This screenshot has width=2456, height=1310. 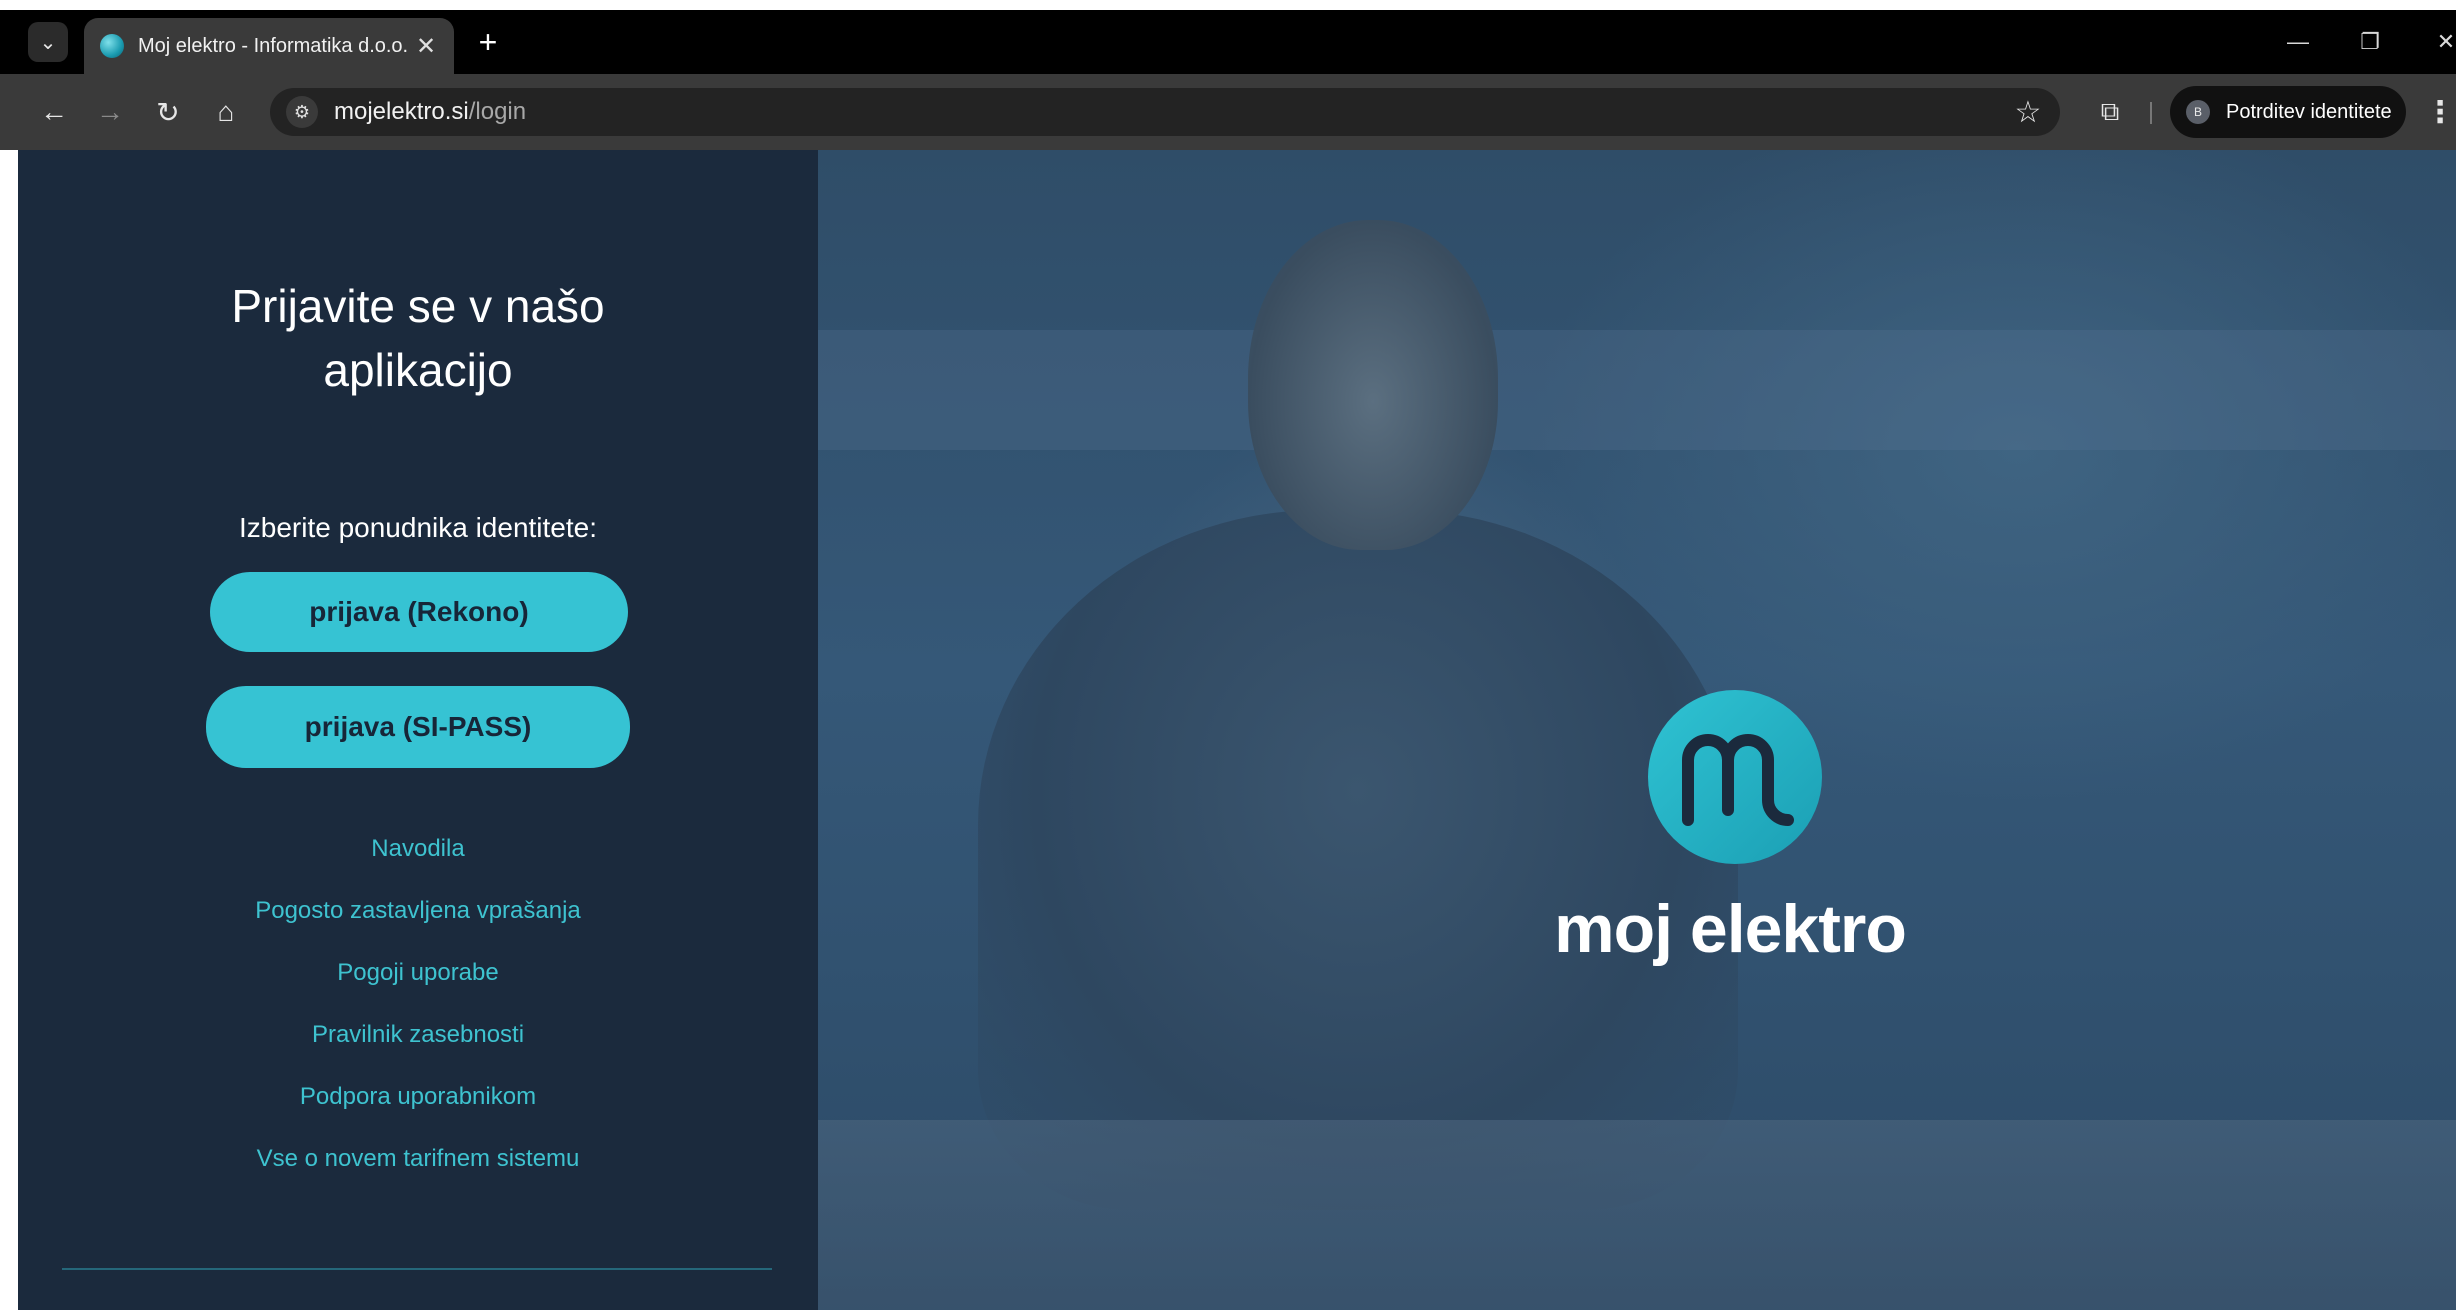 I want to click on hero-background-windows, so click(x=1637, y=390).